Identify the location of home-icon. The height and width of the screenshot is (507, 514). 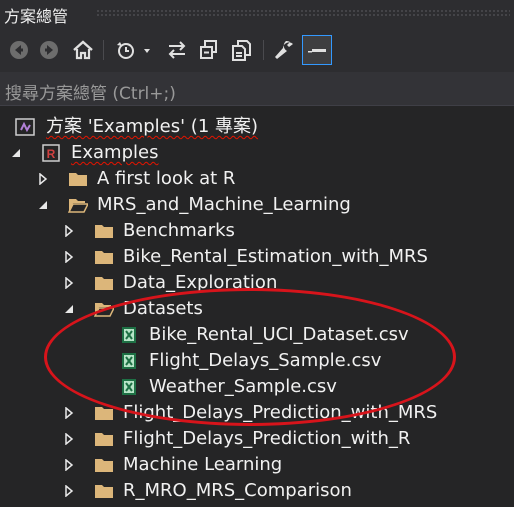
(83, 50).